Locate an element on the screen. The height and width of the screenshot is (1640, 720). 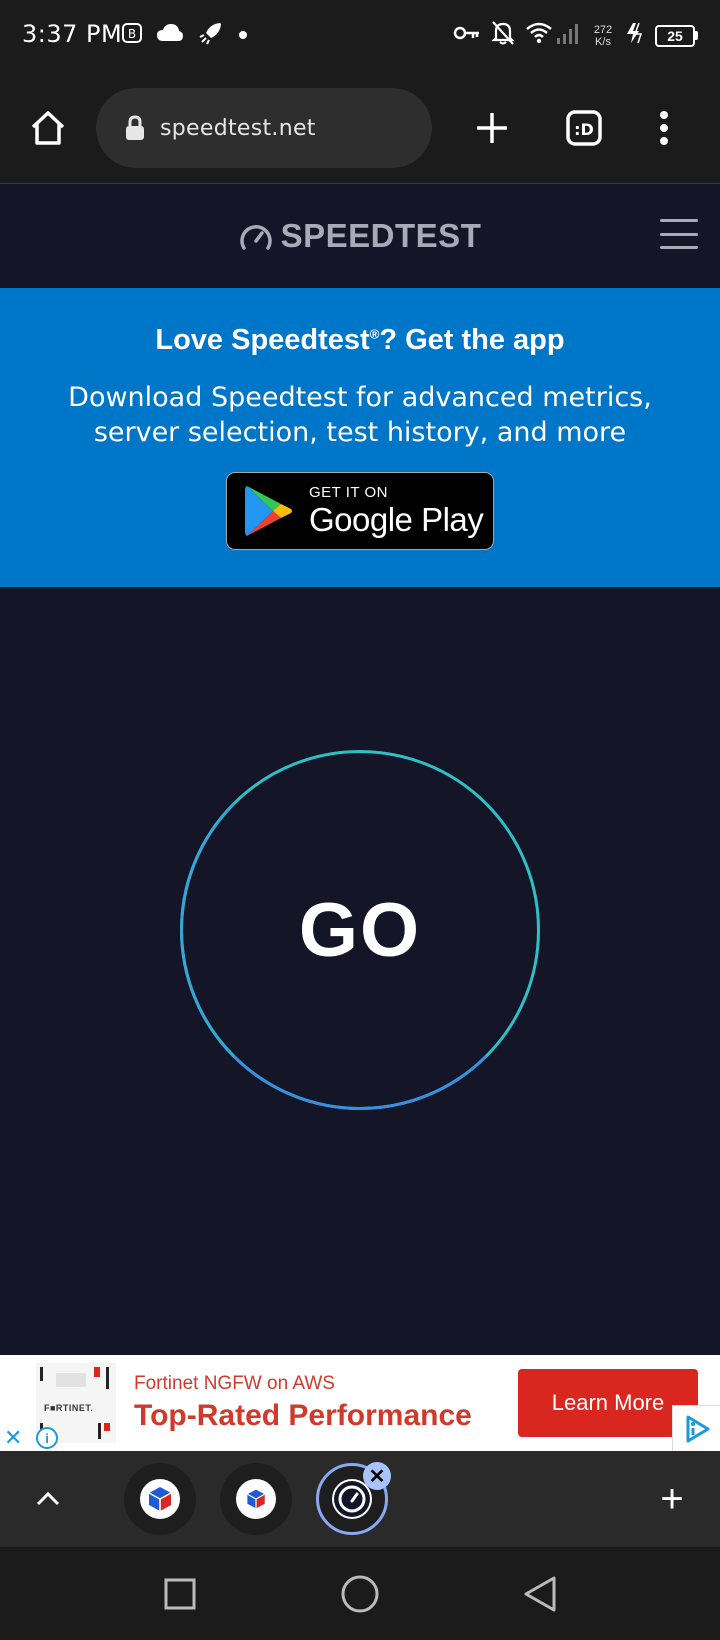
tab-3-active: ✕ is located at coordinates (353, 1498).